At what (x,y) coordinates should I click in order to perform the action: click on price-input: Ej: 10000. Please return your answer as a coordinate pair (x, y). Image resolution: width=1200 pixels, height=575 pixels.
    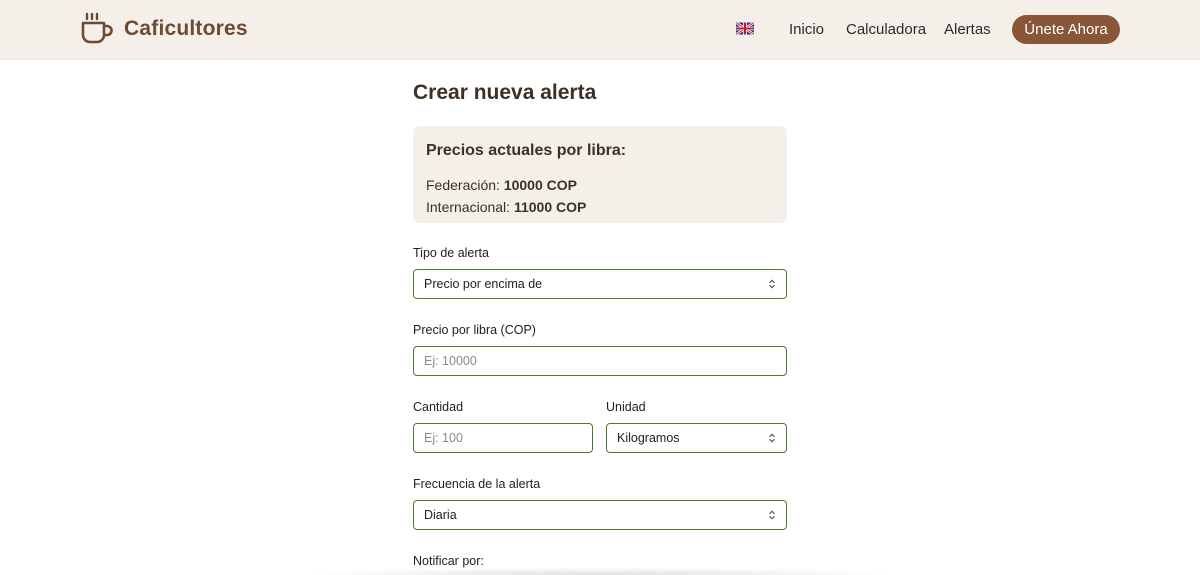
    Looking at the image, I should click on (600, 361).